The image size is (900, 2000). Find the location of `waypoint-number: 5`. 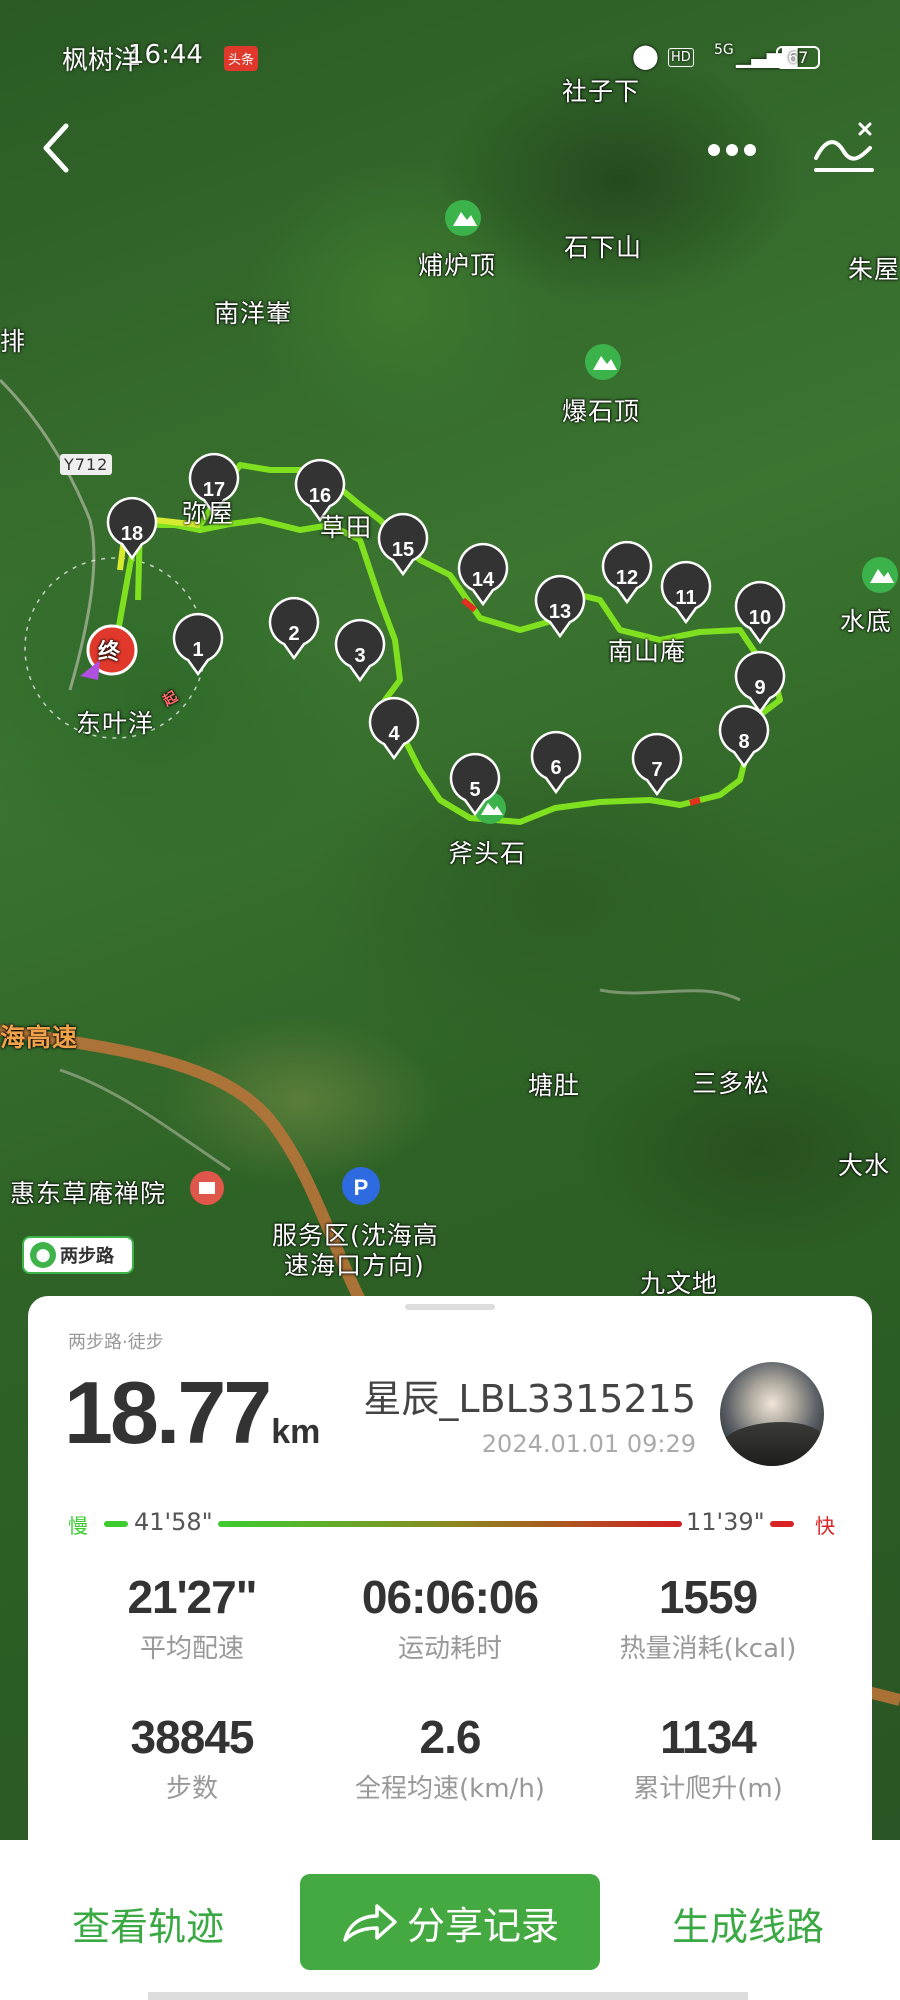

waypoint-number: 5 is located at coordinates (474, 790).